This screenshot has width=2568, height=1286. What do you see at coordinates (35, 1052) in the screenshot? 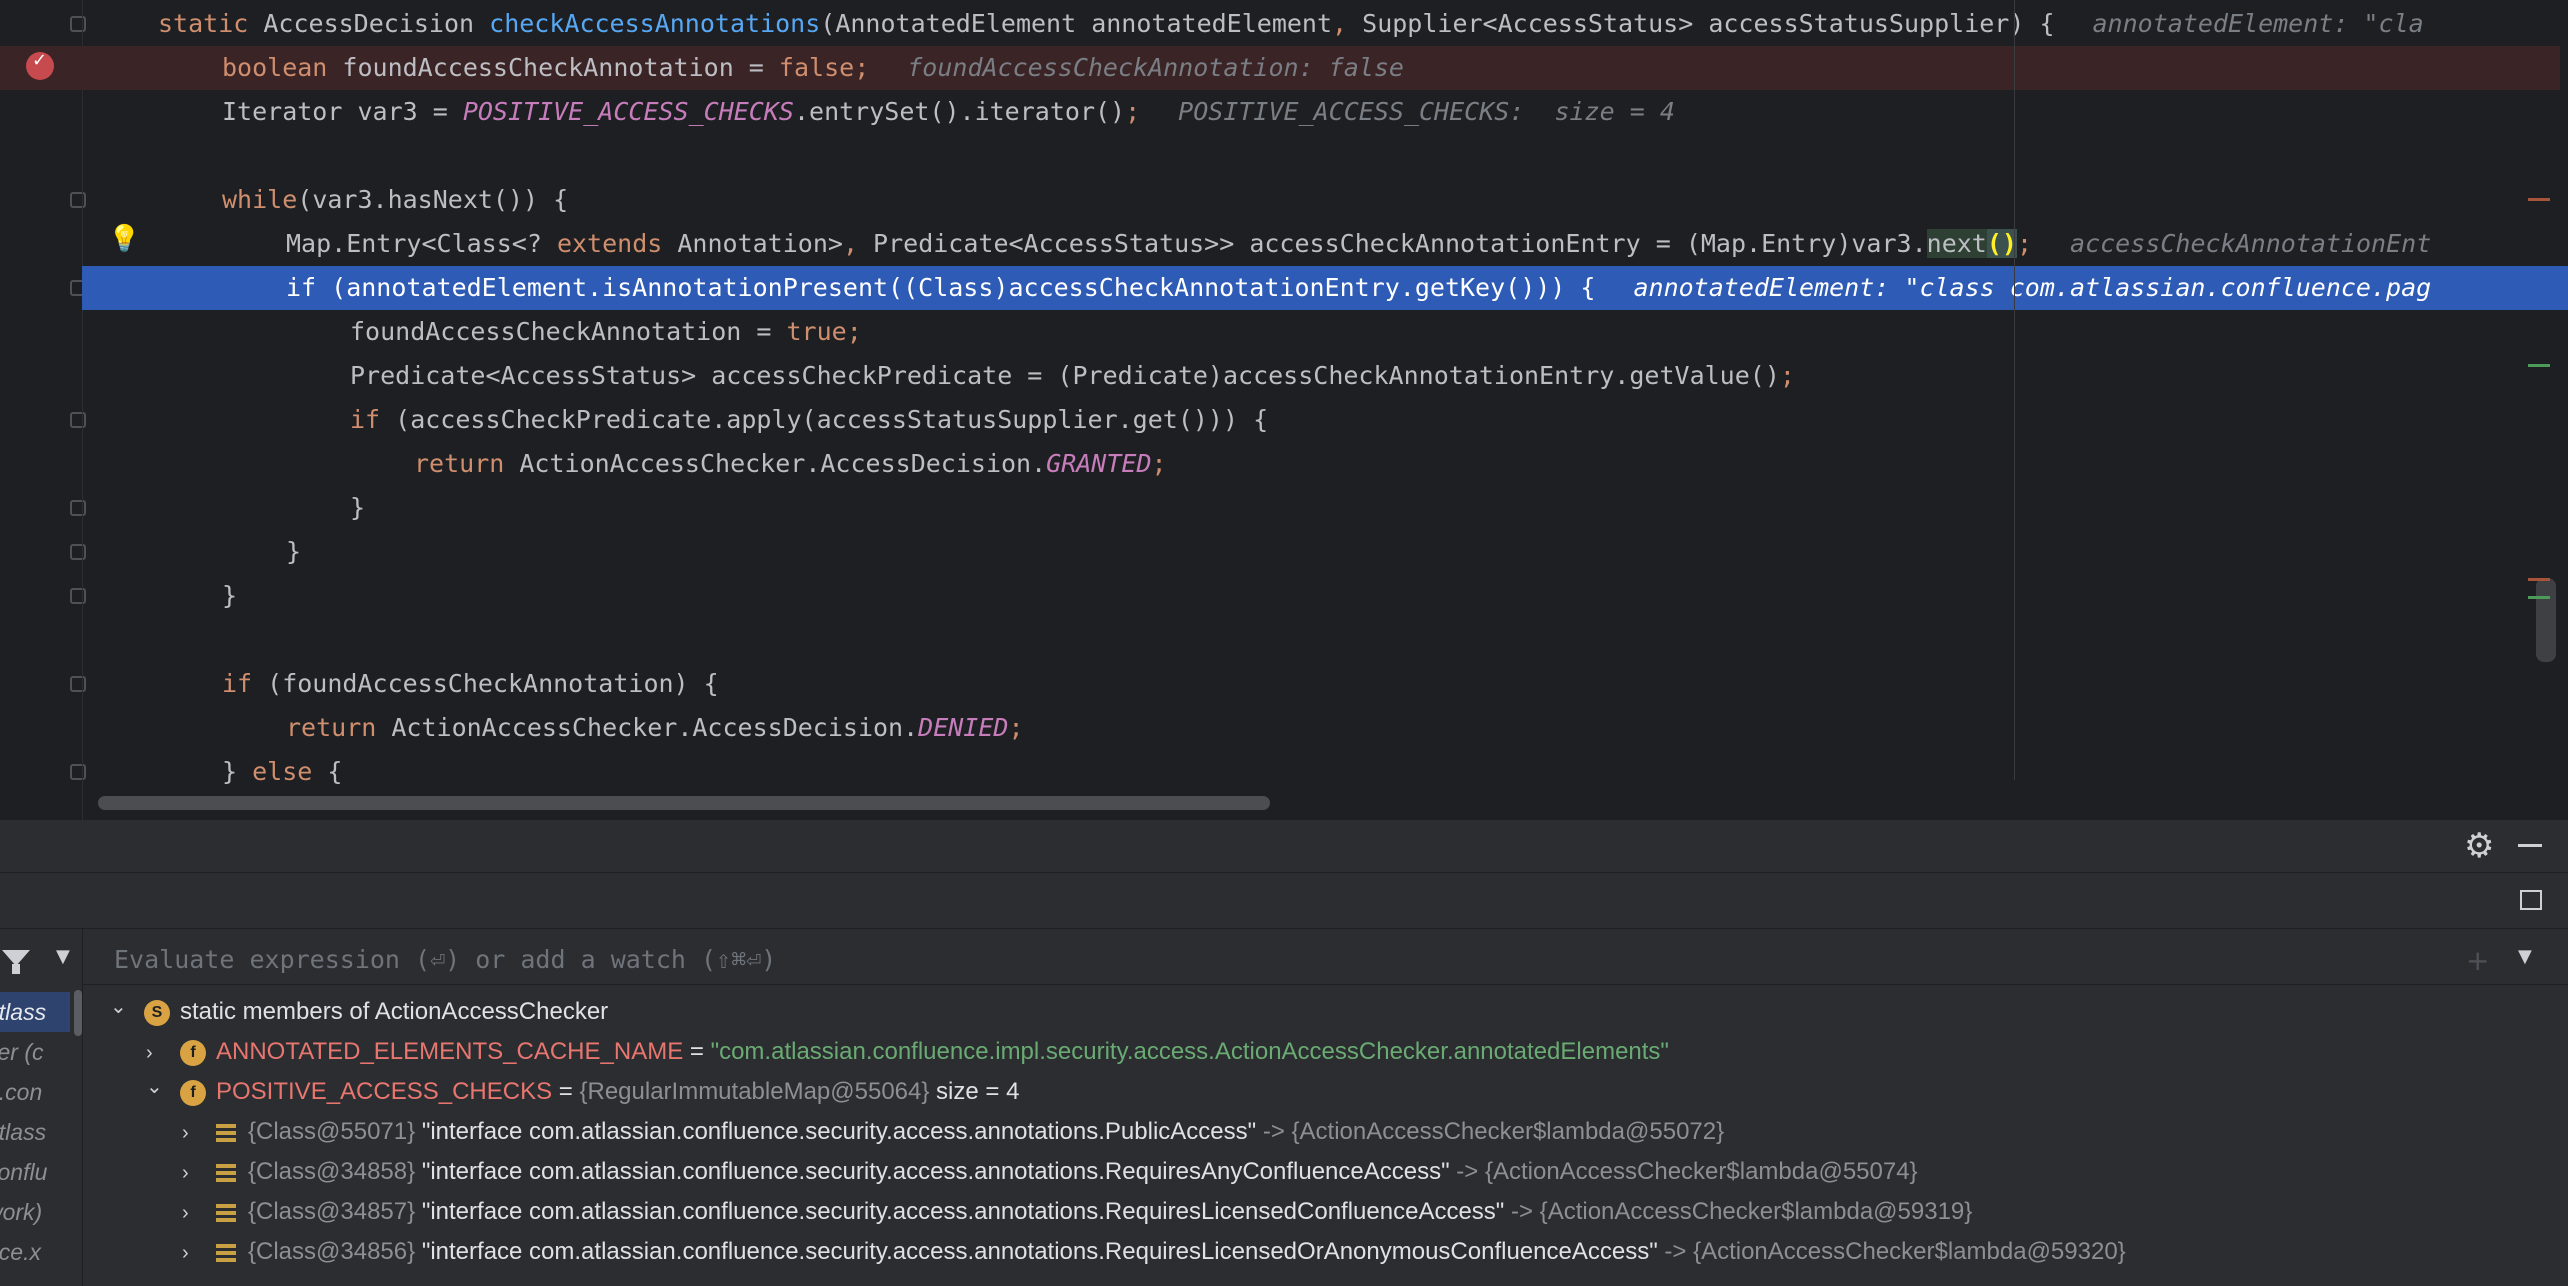
I see `stack-frame-item: ker (c` at bounding box center [35, 1052].